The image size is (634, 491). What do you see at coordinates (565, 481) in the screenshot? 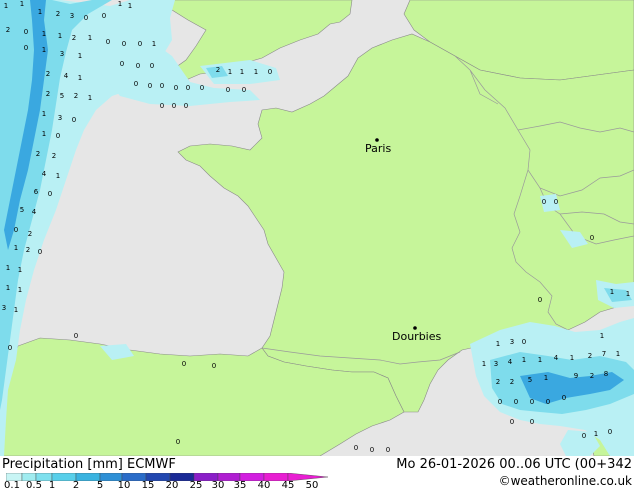
I see `credit-link: ©weatheronline.co.uk` at bounding box center [565, 481].